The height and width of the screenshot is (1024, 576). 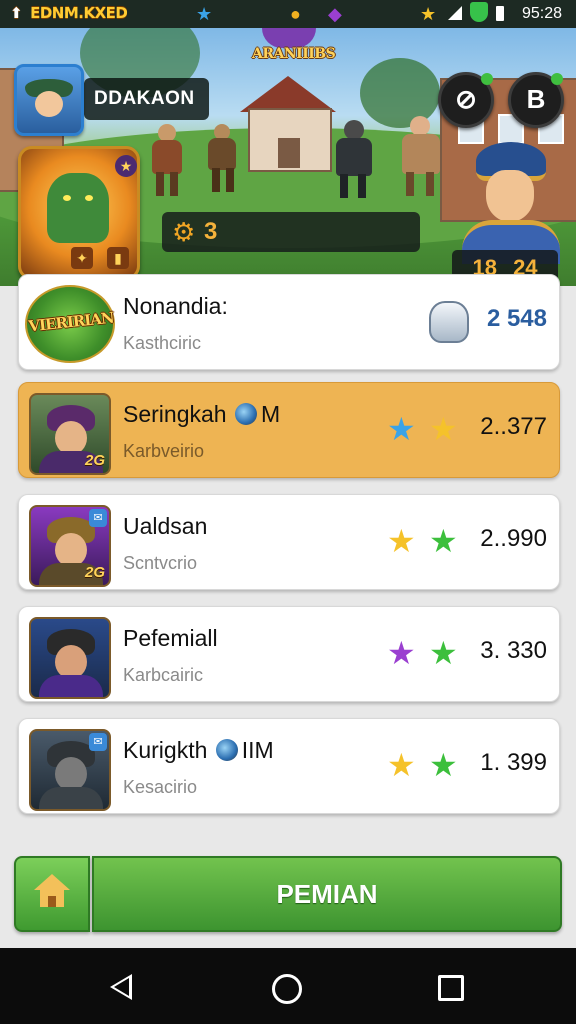 What do you see at coordinates (162, 343) in the screenshot?
I see `list-item-subtitle: Kasthciric` at bounding box center [162, 343].